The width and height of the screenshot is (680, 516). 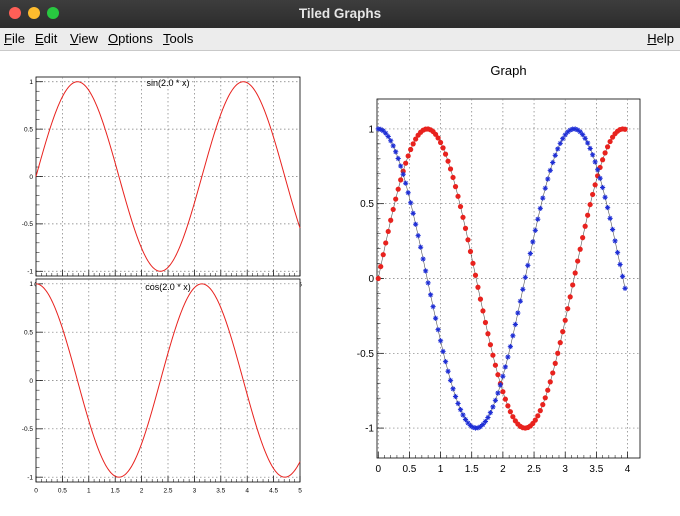 What do you see at coordinates (28, 129) in the screenshot?
I see `y-tick-label: 0.5` at bounding box center [28, 129].